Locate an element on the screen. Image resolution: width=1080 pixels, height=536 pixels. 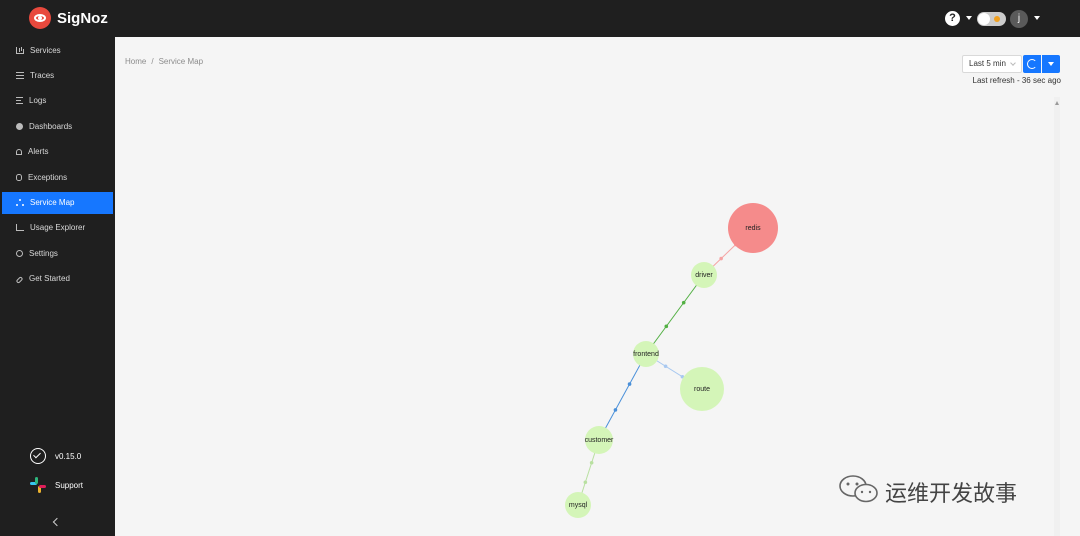
service-node-label: route is located at coordinates (702, 389).